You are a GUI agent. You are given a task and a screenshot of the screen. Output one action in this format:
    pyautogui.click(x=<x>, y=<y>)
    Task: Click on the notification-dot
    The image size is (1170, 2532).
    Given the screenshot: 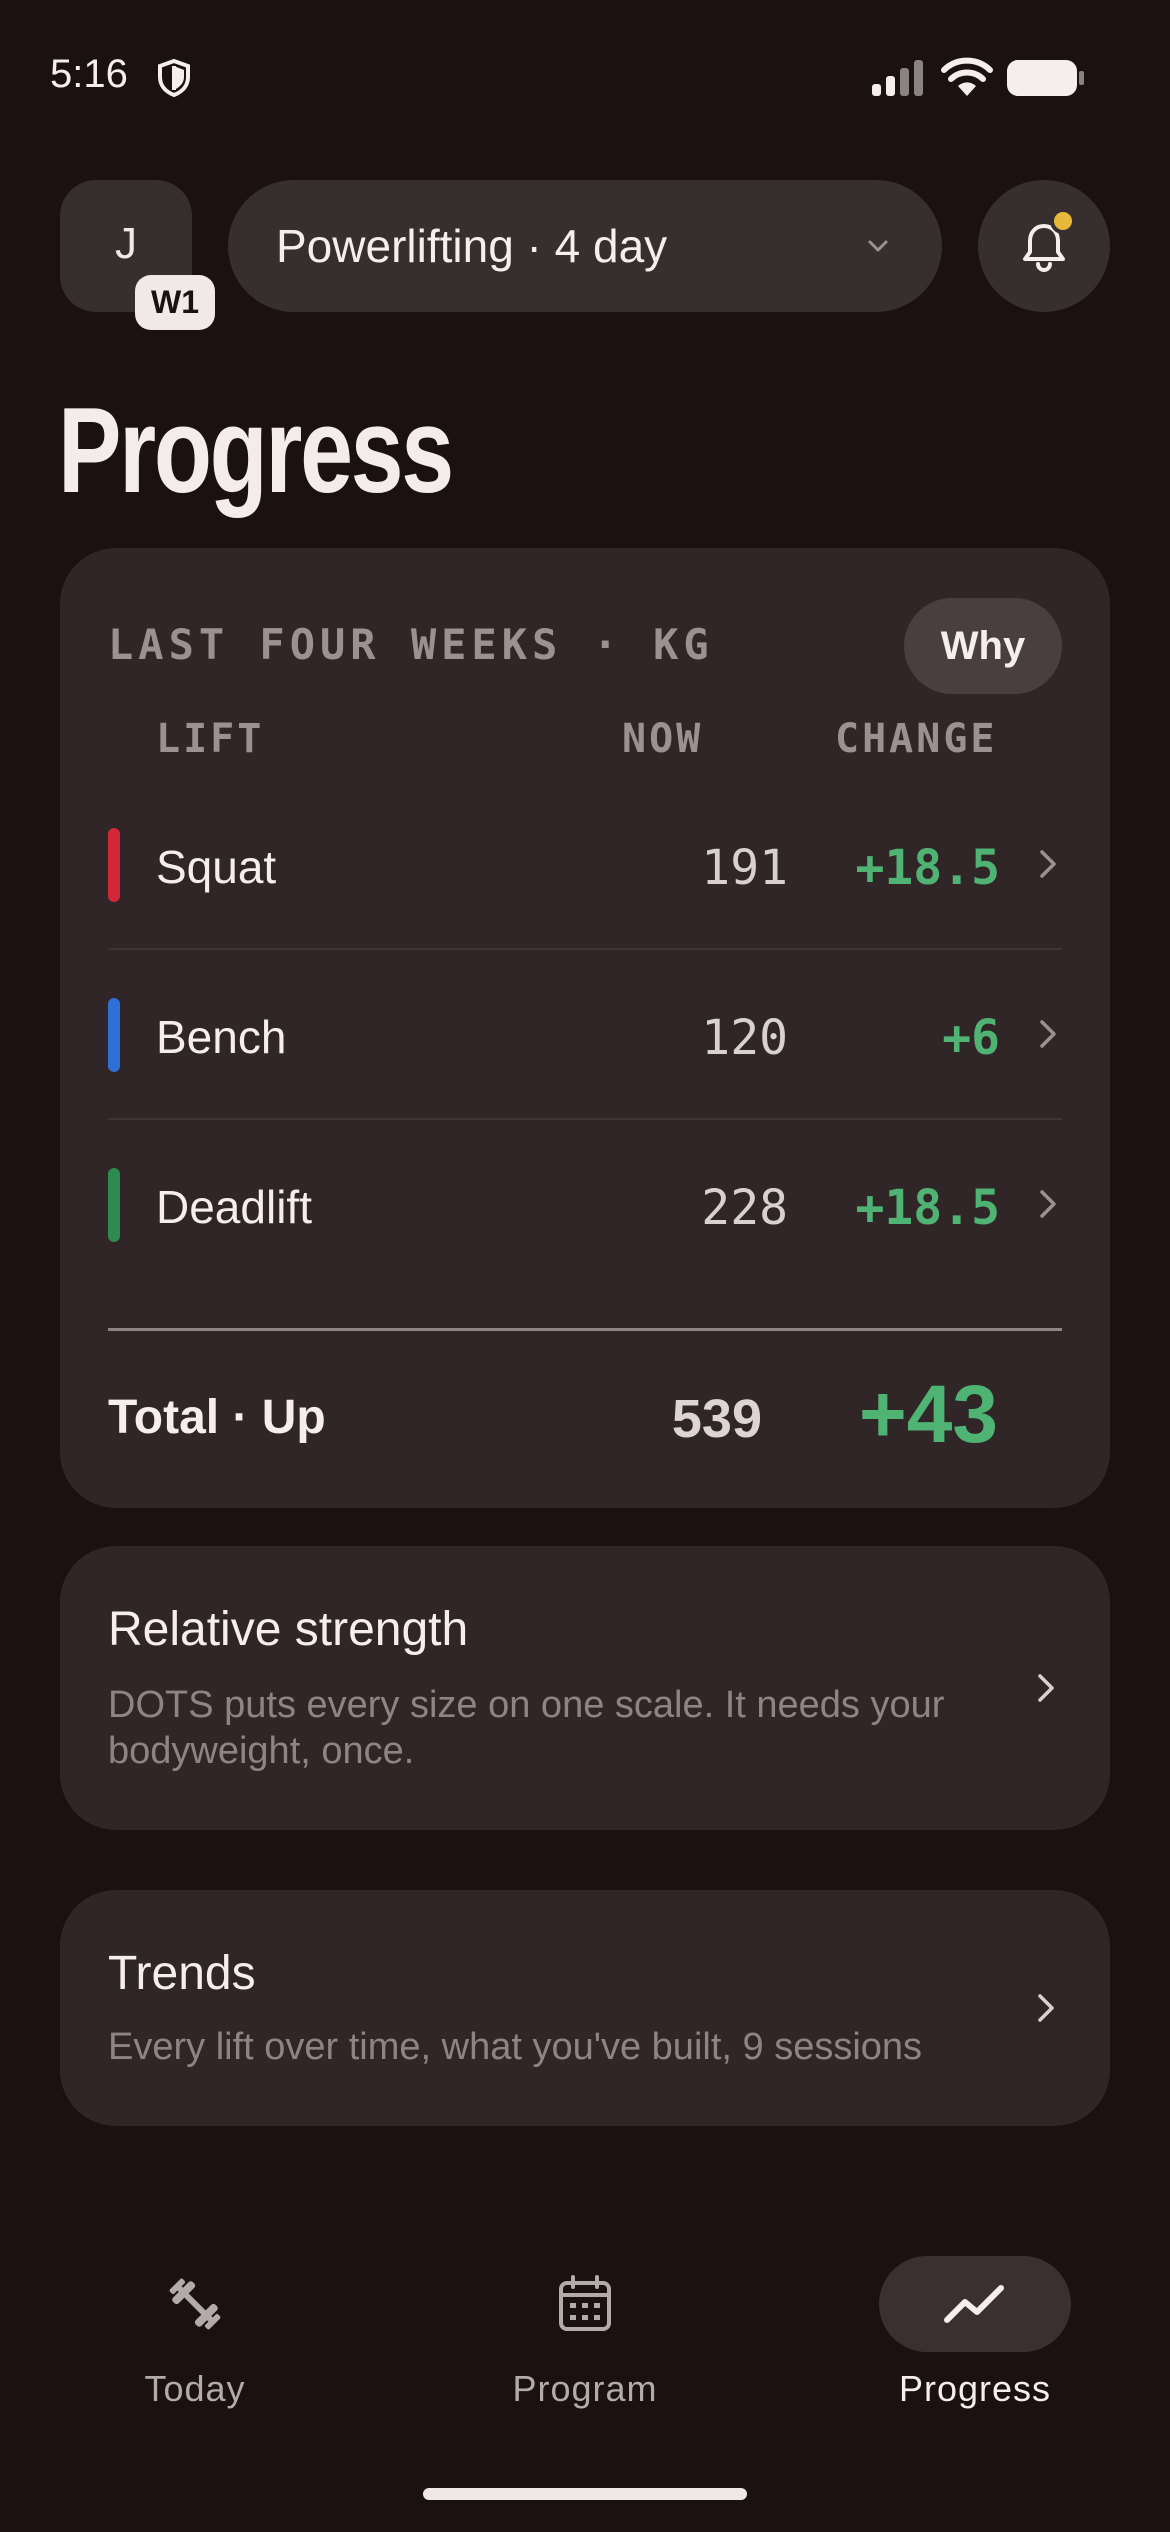 What is the action you would take?
    pyautogui.click(x=1063, y=221)
    